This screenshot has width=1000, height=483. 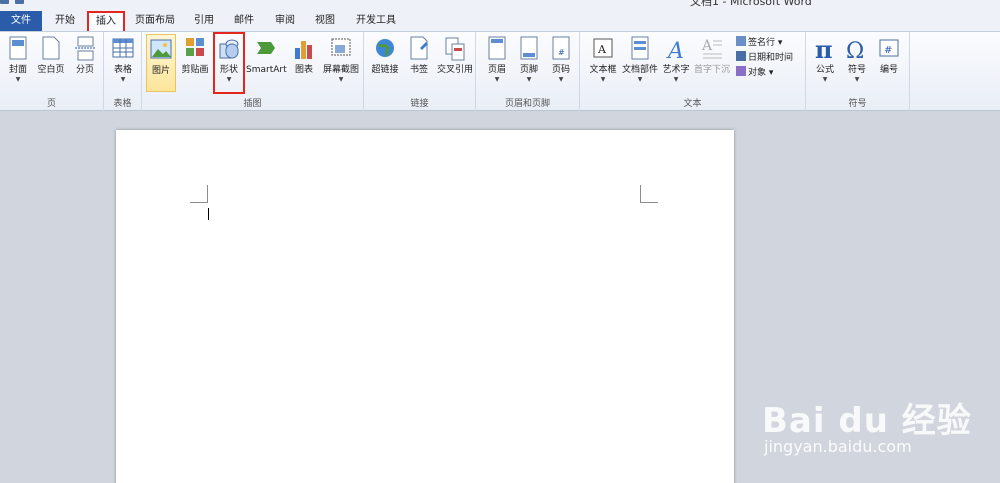 What do you see at coordinates (712, 63) in the screenshot?
I see `dropcap-button: A 首字下沉` at bounding box center [712, 63].